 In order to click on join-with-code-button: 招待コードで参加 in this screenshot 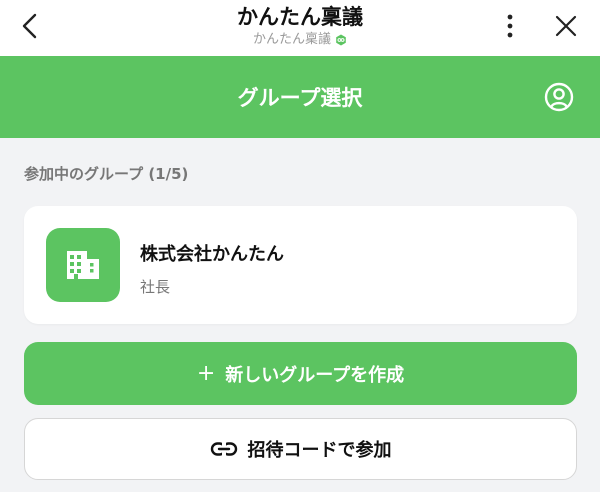, I will do `click(300, 449)`.